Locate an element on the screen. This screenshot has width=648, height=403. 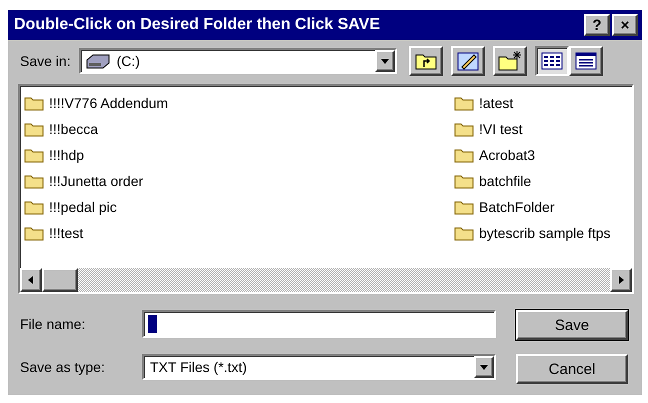
folder-item: !!!!V776 Addendum is located at coordinates (239, 103).